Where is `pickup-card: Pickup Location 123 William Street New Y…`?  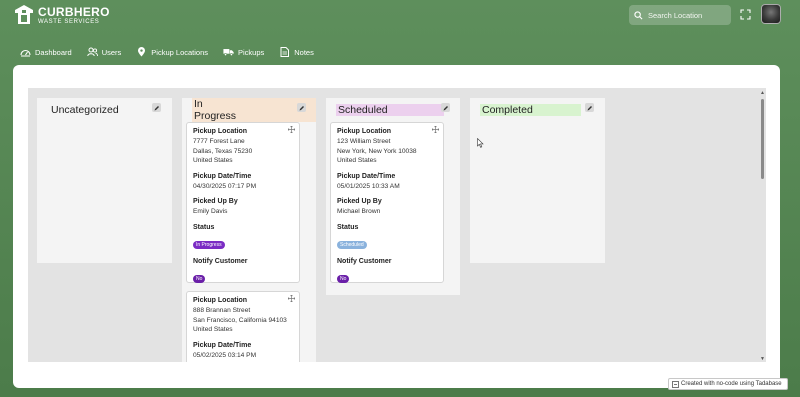 pickup-card: Pickup Location 123 William Street New Y… is located at coordinates (387, 202).